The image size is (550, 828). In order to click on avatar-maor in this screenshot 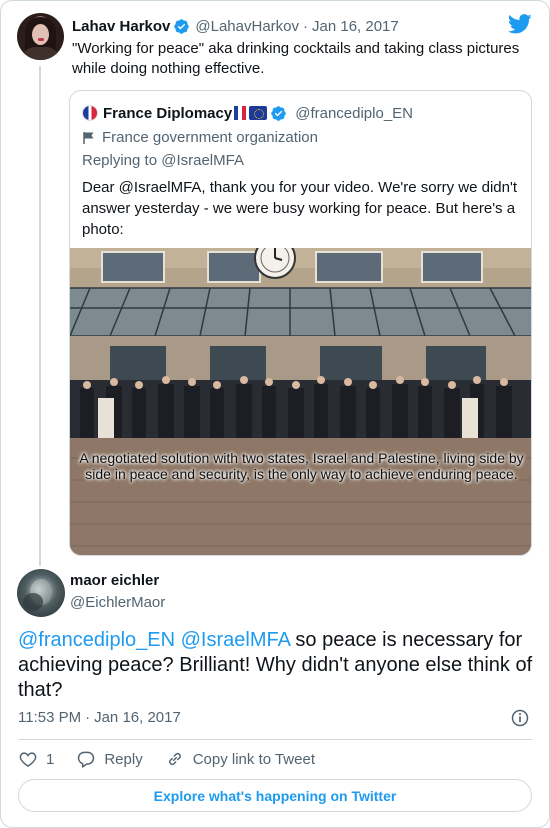, I will do `click(41, 593)`.